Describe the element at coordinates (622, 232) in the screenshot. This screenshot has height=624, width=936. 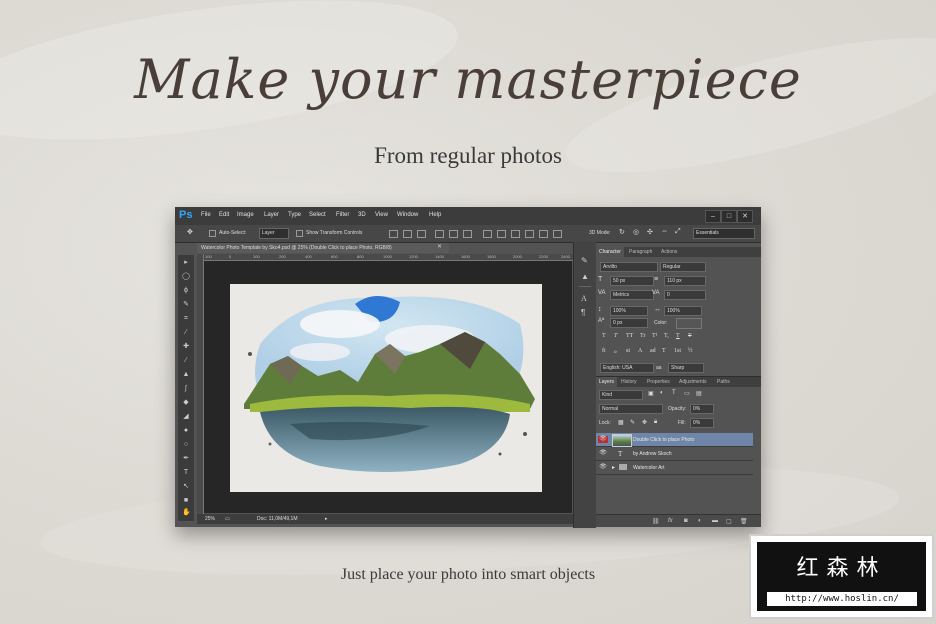
I see `3d-rotate-icon: ↻` at that location.